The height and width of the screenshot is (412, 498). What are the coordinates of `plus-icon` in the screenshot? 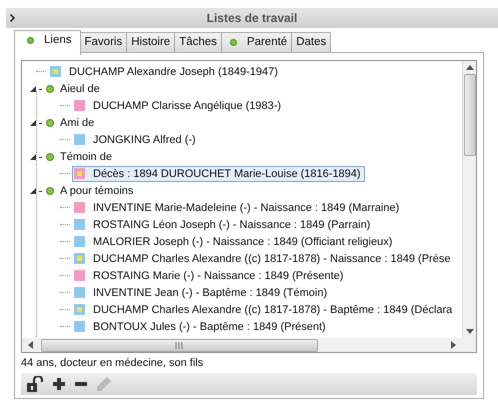 It's located at (59, 384).